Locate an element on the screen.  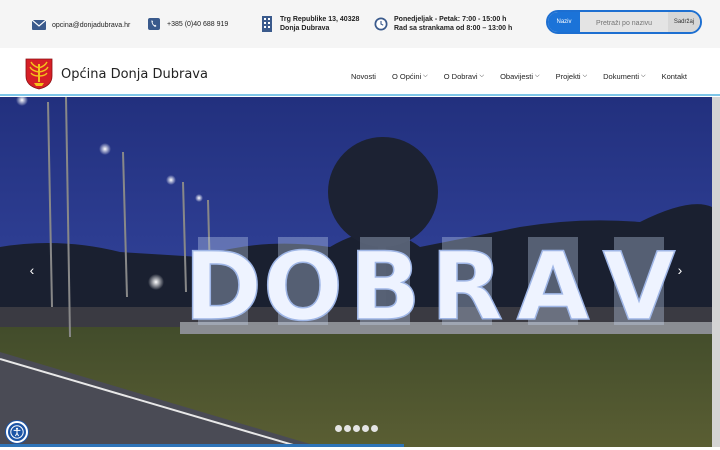
nav-label: Kontakt is located at coordinates (674, 76).